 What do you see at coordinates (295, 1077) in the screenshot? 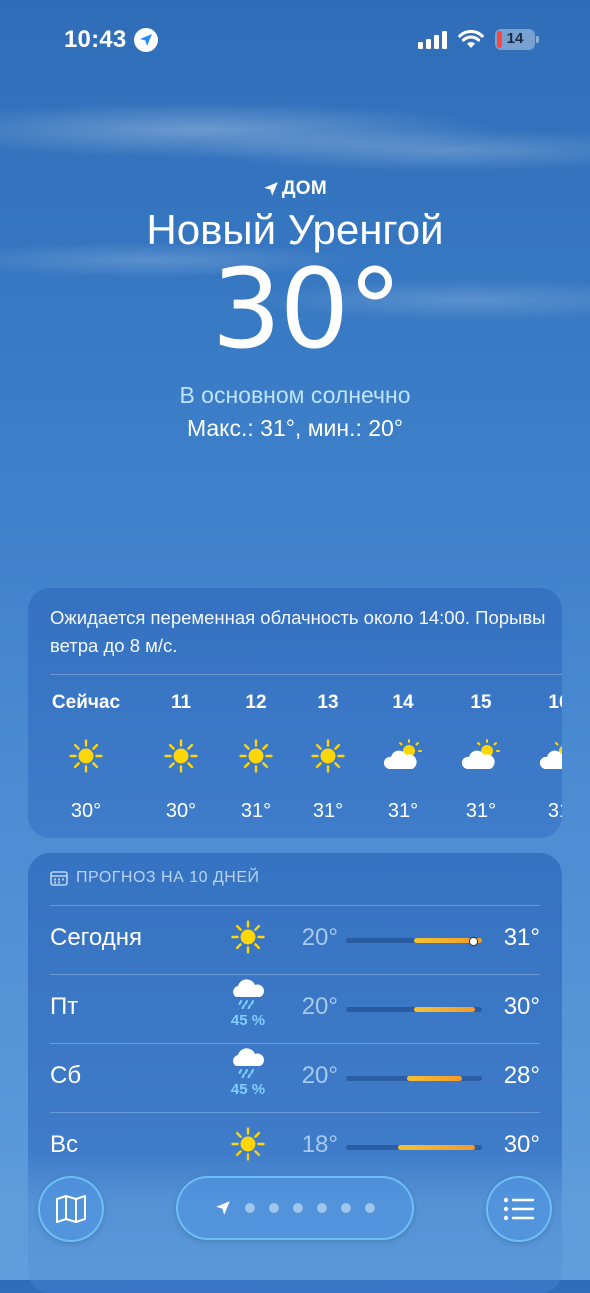
I see `daily-row: Сб 45 % 20° 28°` at bounding box center [295, 1077].